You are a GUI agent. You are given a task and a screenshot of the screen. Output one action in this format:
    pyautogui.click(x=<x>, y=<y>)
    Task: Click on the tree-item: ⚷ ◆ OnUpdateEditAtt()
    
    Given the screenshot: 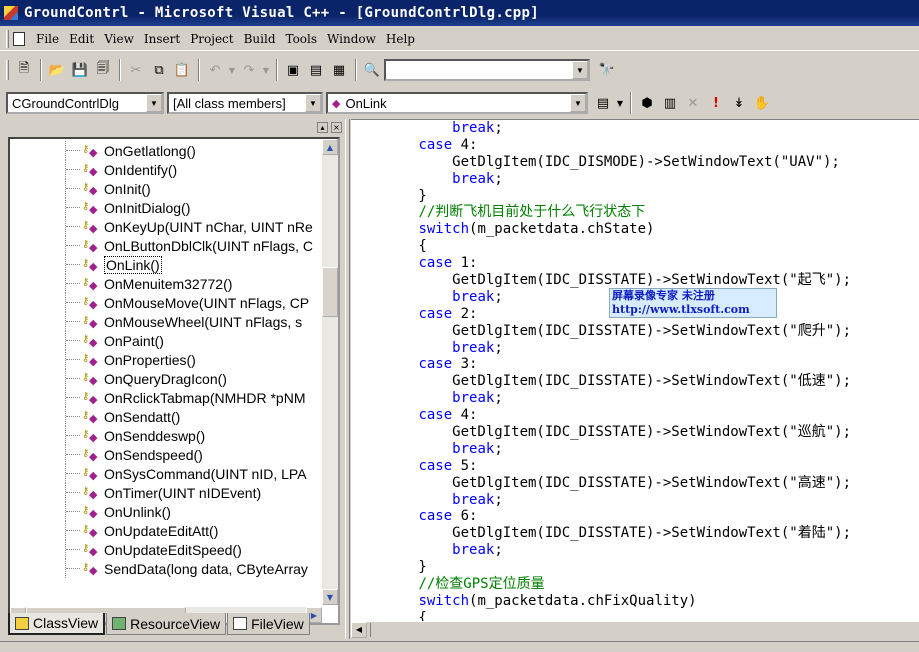 What is the action you would take?
    pyautogui.click(x=167, y=530)
    